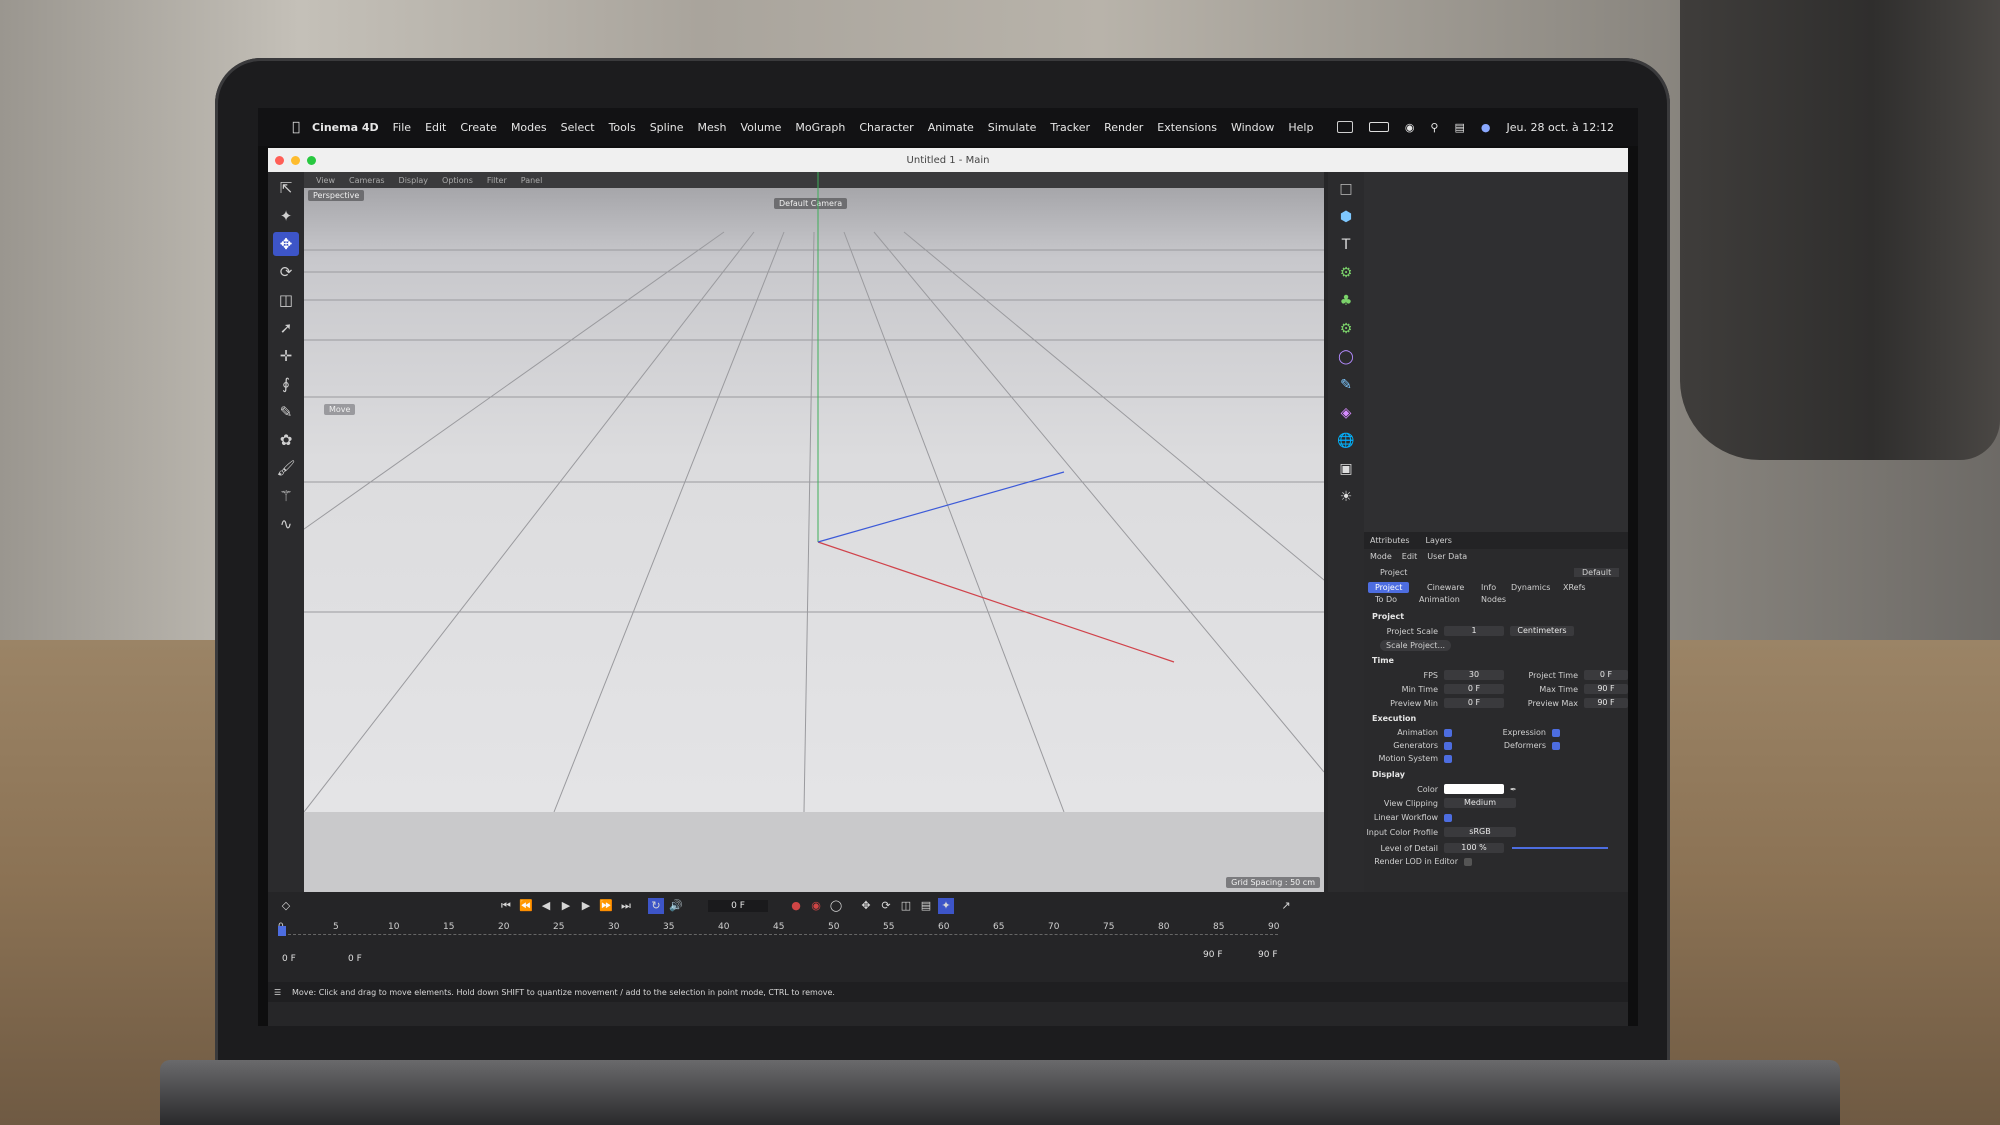 This screenshot has height=1125, width=2000. Describe the element at coordinates (368, 959) in the screenshot. I see `start-frame-field-2: 0 F` at that location.